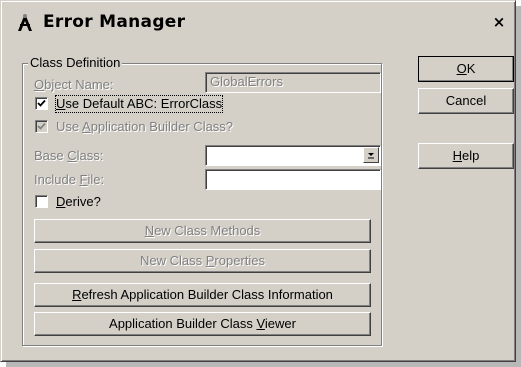 The image size is (521, 367). I want to click on window-shadow-right, so click(518, 186).